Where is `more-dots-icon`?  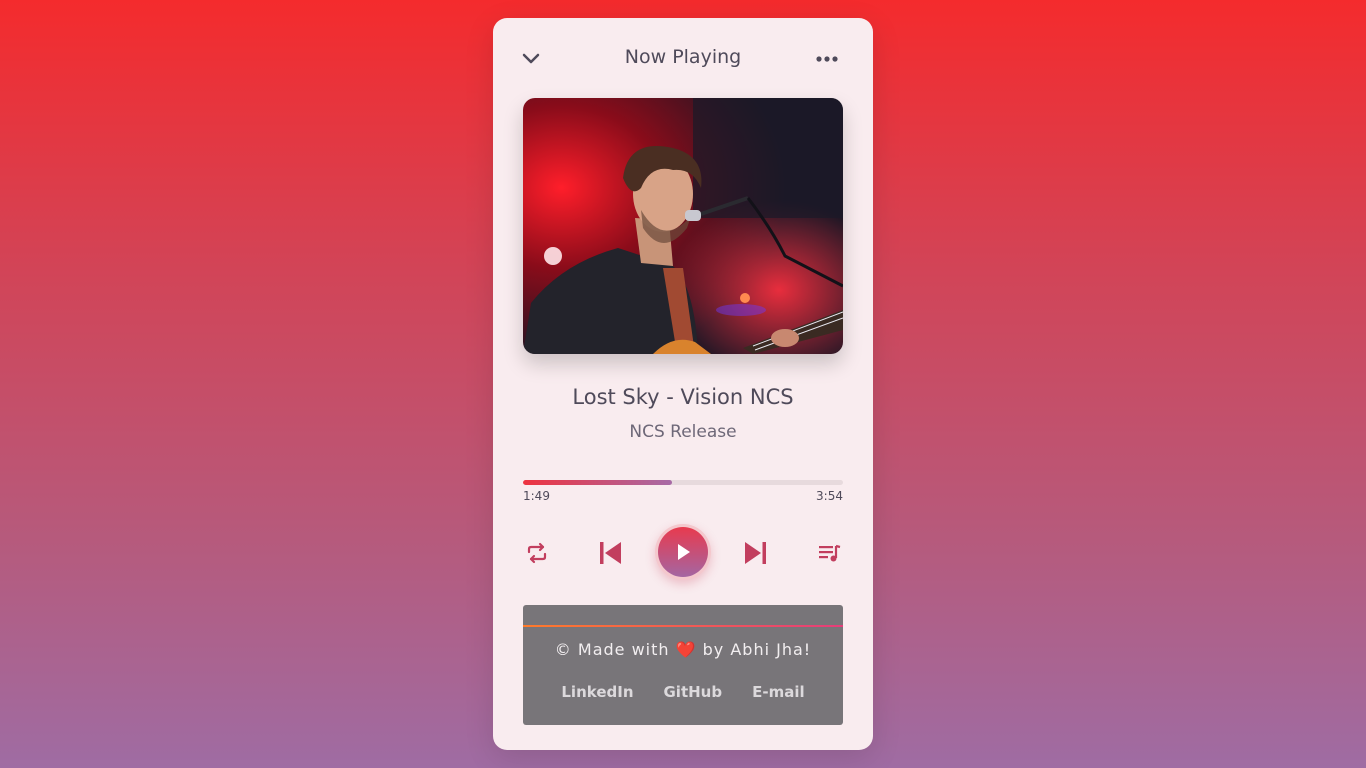 more-dots-icon is located at coordinates (827, 59).